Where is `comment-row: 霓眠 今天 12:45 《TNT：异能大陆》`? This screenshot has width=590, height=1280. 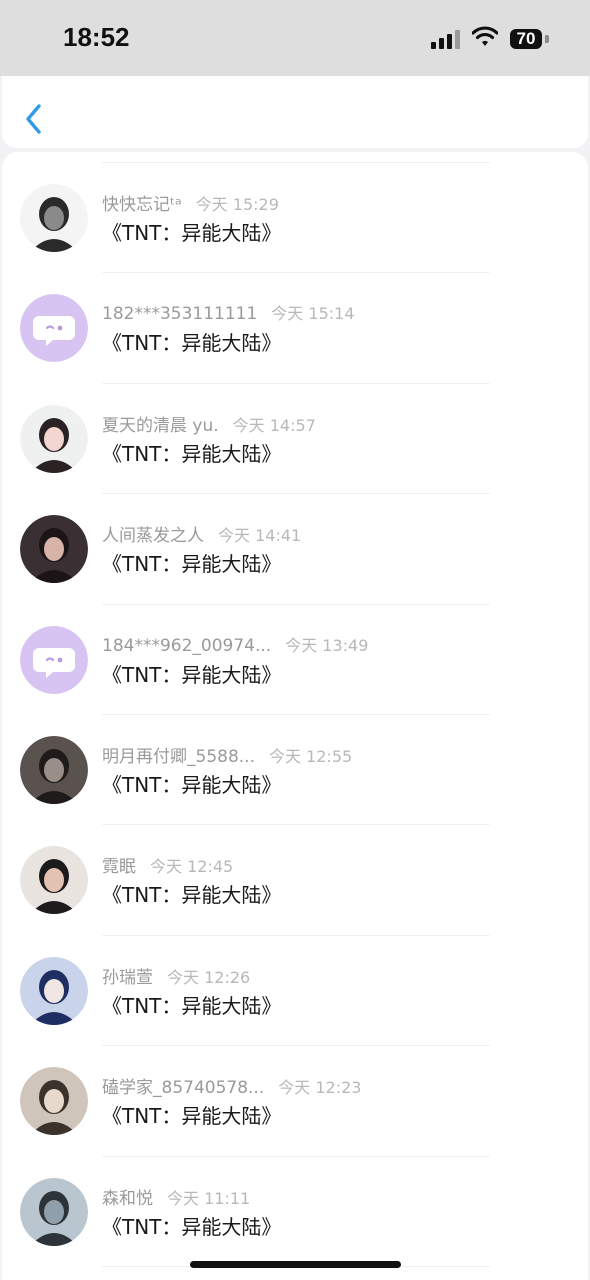 comment-row: 霓眠 今天 12:45 《TNT：异能大陆》 is located at coordinates (295, 880).